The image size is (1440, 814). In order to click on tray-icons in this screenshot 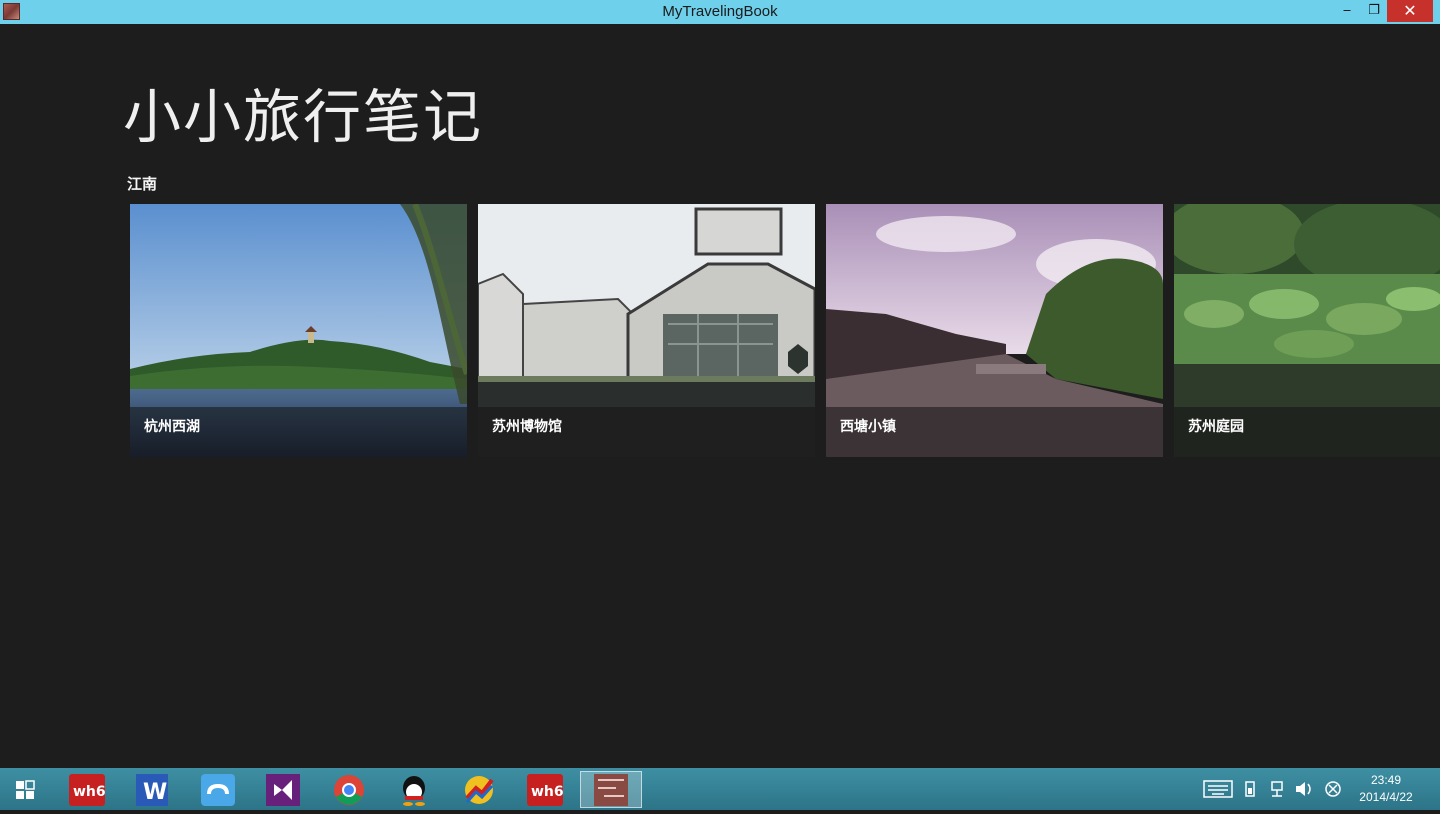, I will do `click(1272, 789)`.